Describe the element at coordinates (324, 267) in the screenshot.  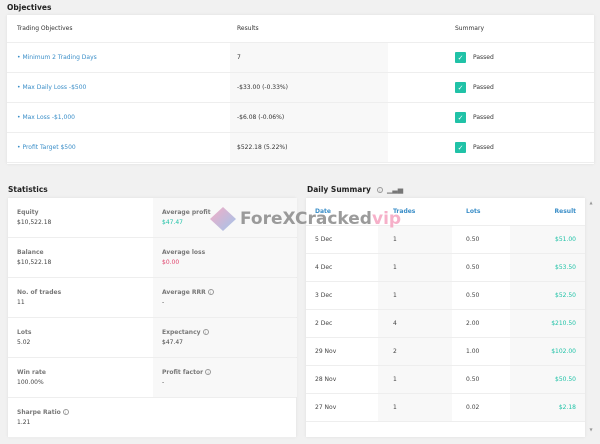
I see `daily-date: 4 Dec` at that location.